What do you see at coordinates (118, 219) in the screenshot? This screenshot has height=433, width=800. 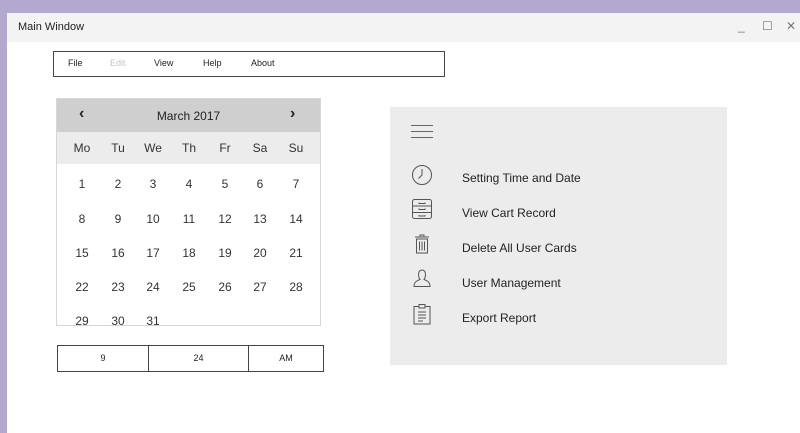 I see `calendar-day: 9` at bounding box center [118, 219].